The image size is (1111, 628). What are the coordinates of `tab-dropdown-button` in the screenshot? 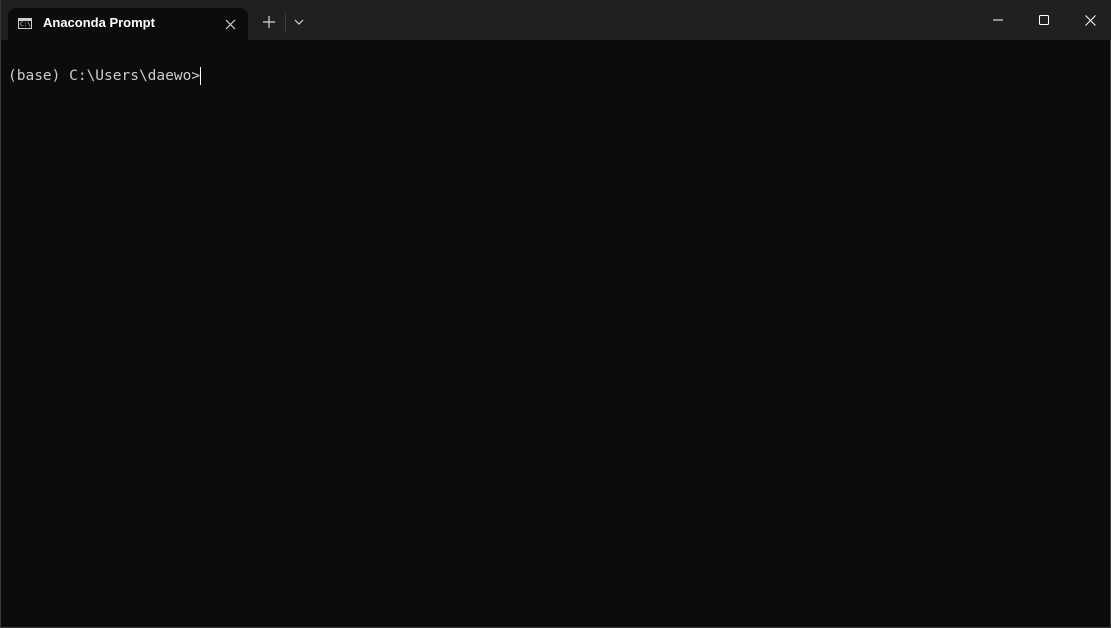 It's located at (299, 22).